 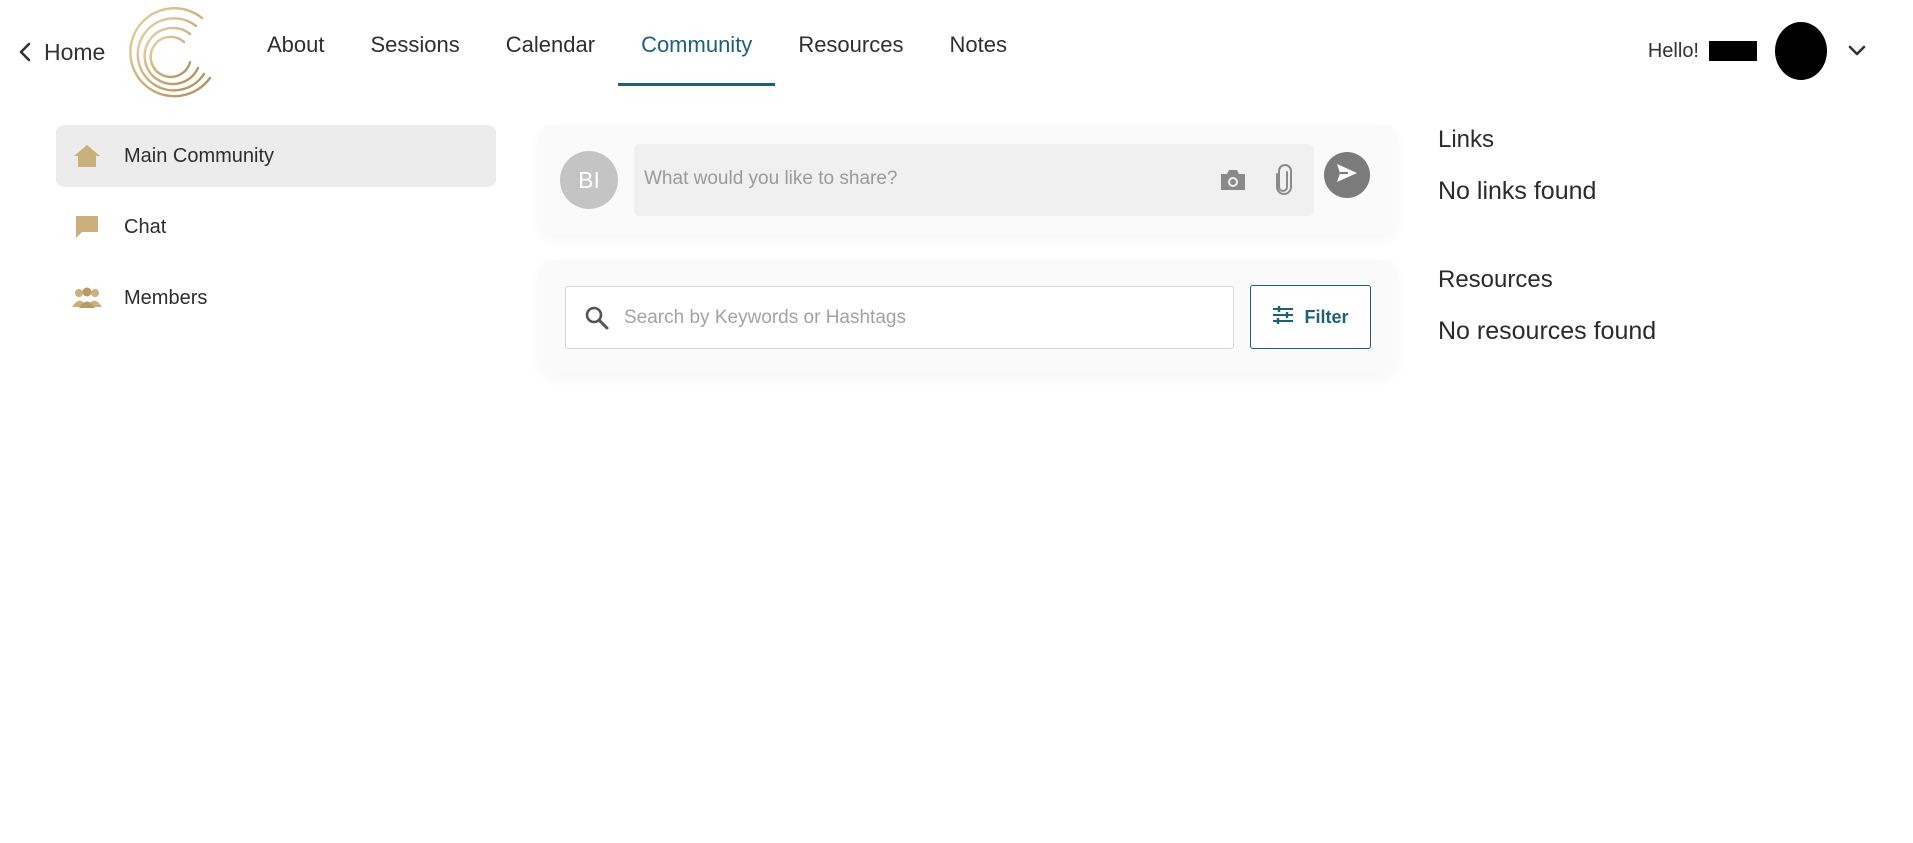 What do you see at coordinates (1801, 51) in the screenshot?
I see `avatar` at bounding box center [1801, 51].